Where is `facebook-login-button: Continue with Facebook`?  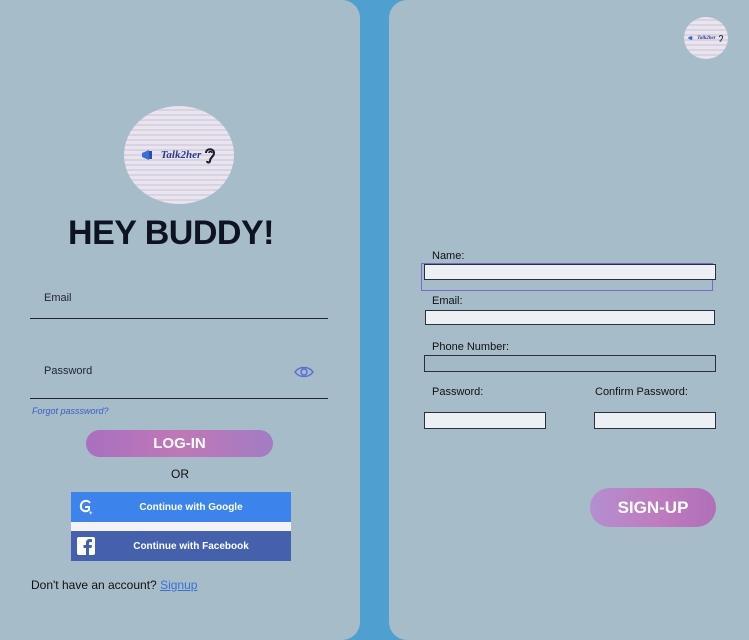 facebook-login-button: Continue with Facebook is located at coordinates (181, 546).